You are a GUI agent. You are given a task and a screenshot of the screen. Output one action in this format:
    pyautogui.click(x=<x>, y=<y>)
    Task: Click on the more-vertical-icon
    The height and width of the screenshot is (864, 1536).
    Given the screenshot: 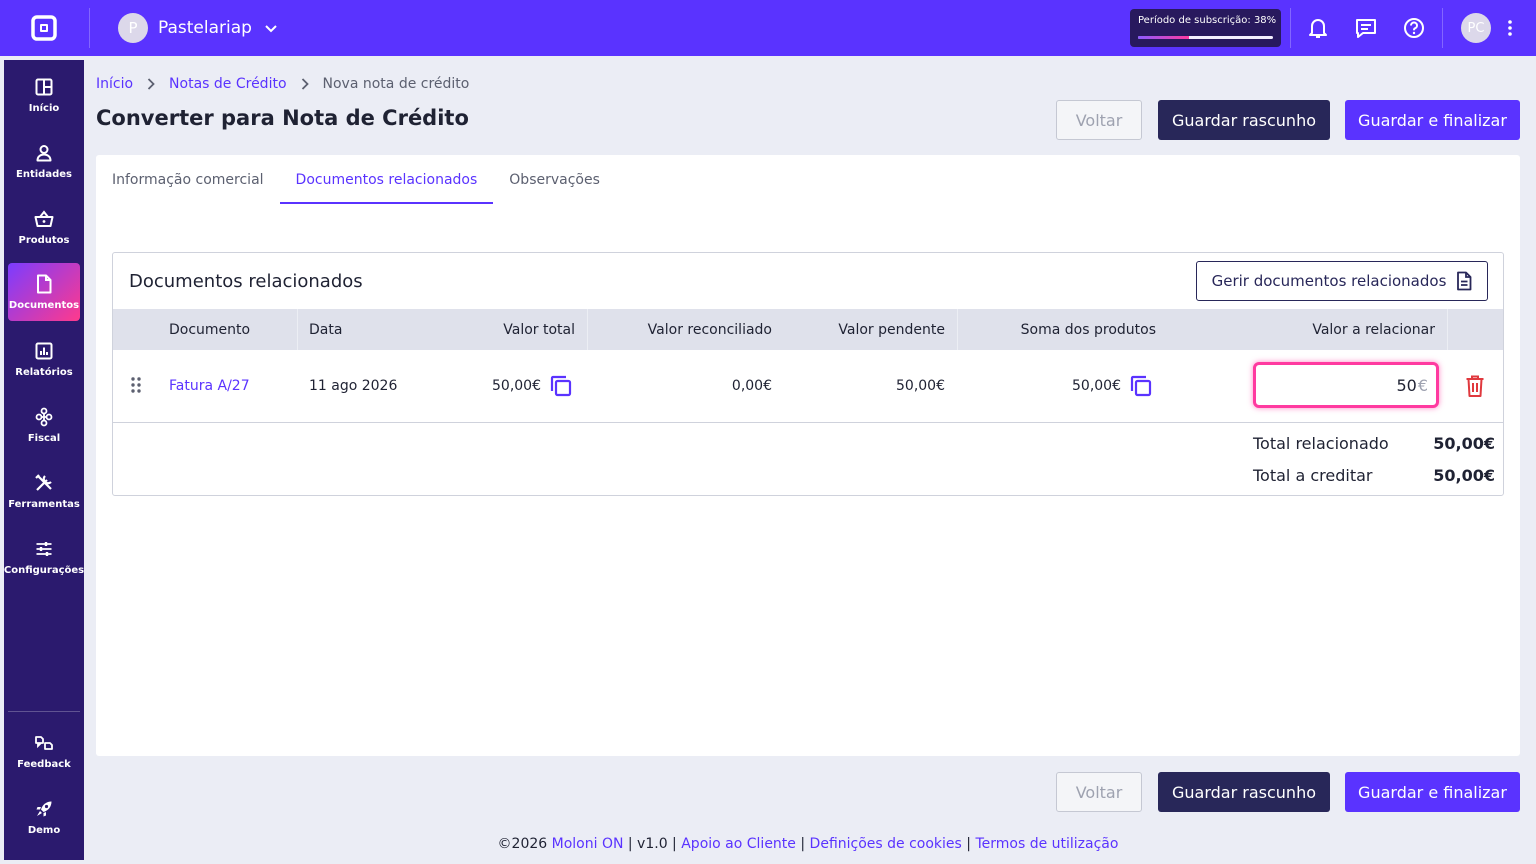 What is the action you would take?
    pyautogui.click(x=1510, y=28)
    